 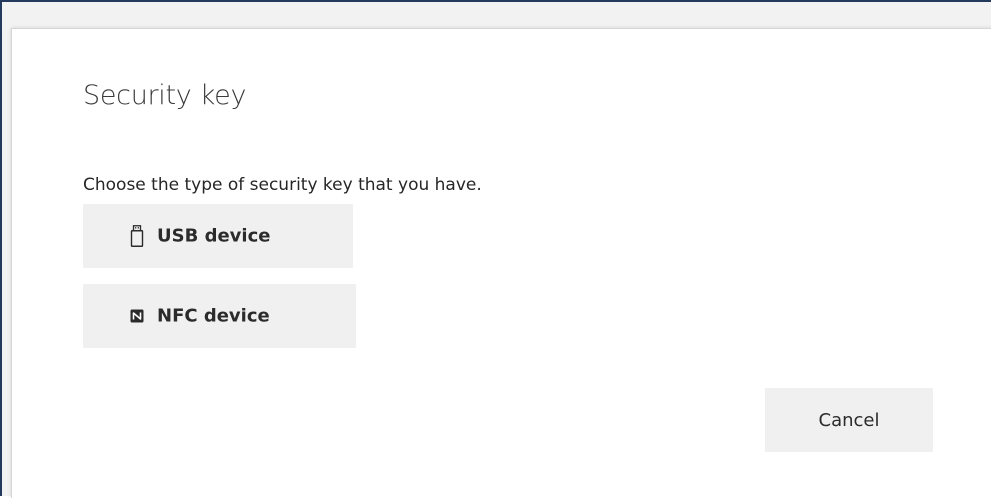 What do you see at coordinates (849, 420) in the screenshot?
I see `cancel-button: Cancel` at bounding box center [849, 420].